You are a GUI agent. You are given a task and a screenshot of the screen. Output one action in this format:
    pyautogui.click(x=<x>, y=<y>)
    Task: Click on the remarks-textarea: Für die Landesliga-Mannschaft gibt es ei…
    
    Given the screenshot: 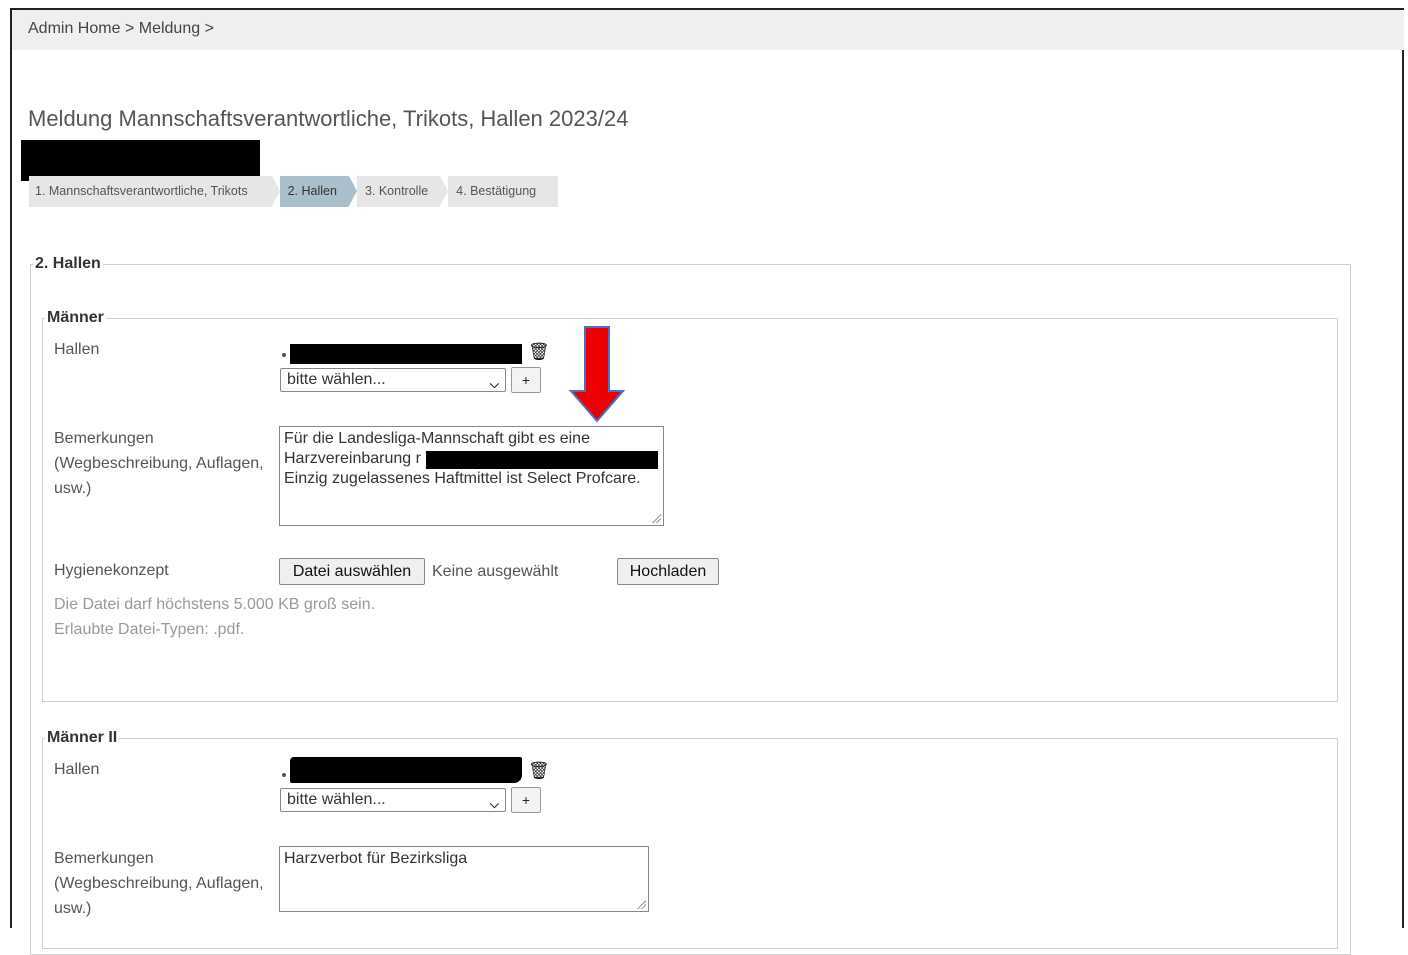 What is the action you would take?
    pyautogui.click(x=471, y=476)
    